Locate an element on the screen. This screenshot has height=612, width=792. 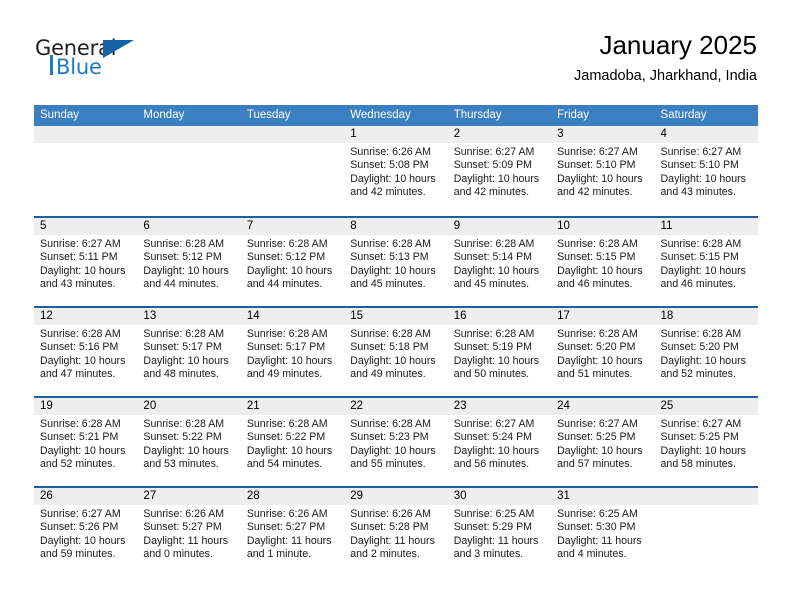
day-number: 26 is located at coordinates (86, 496).